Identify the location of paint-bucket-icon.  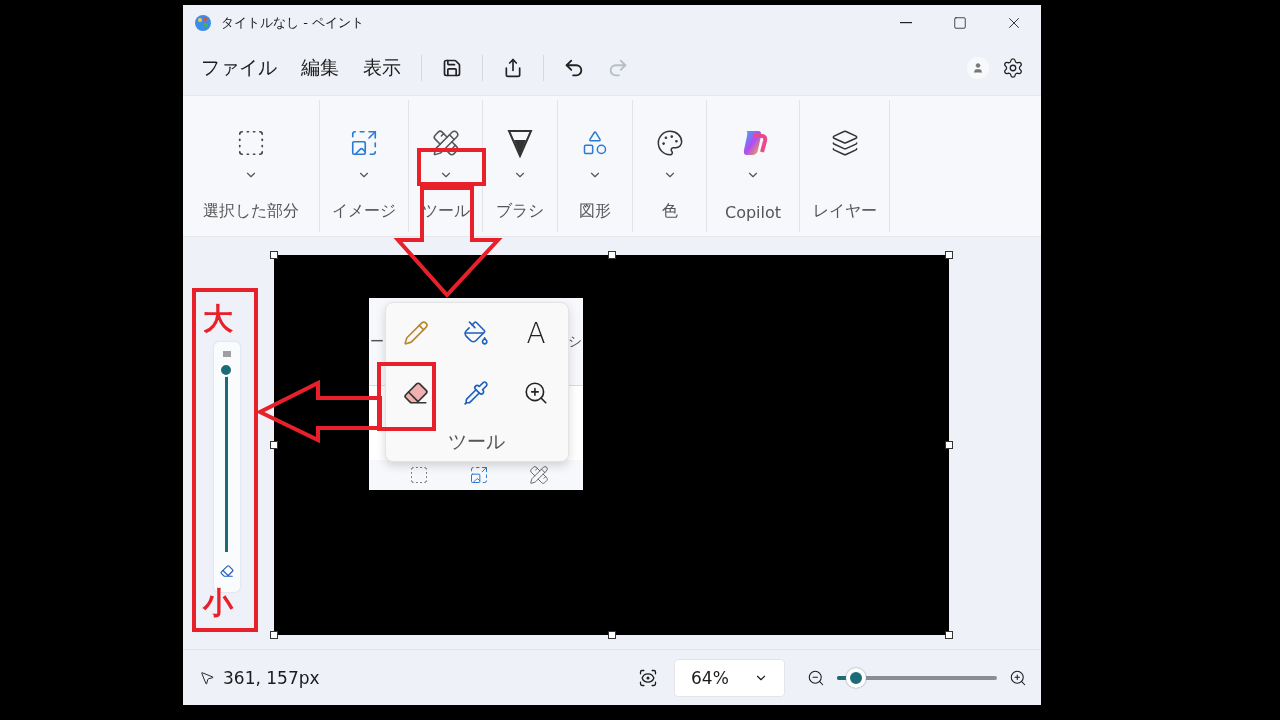
(476, 333).